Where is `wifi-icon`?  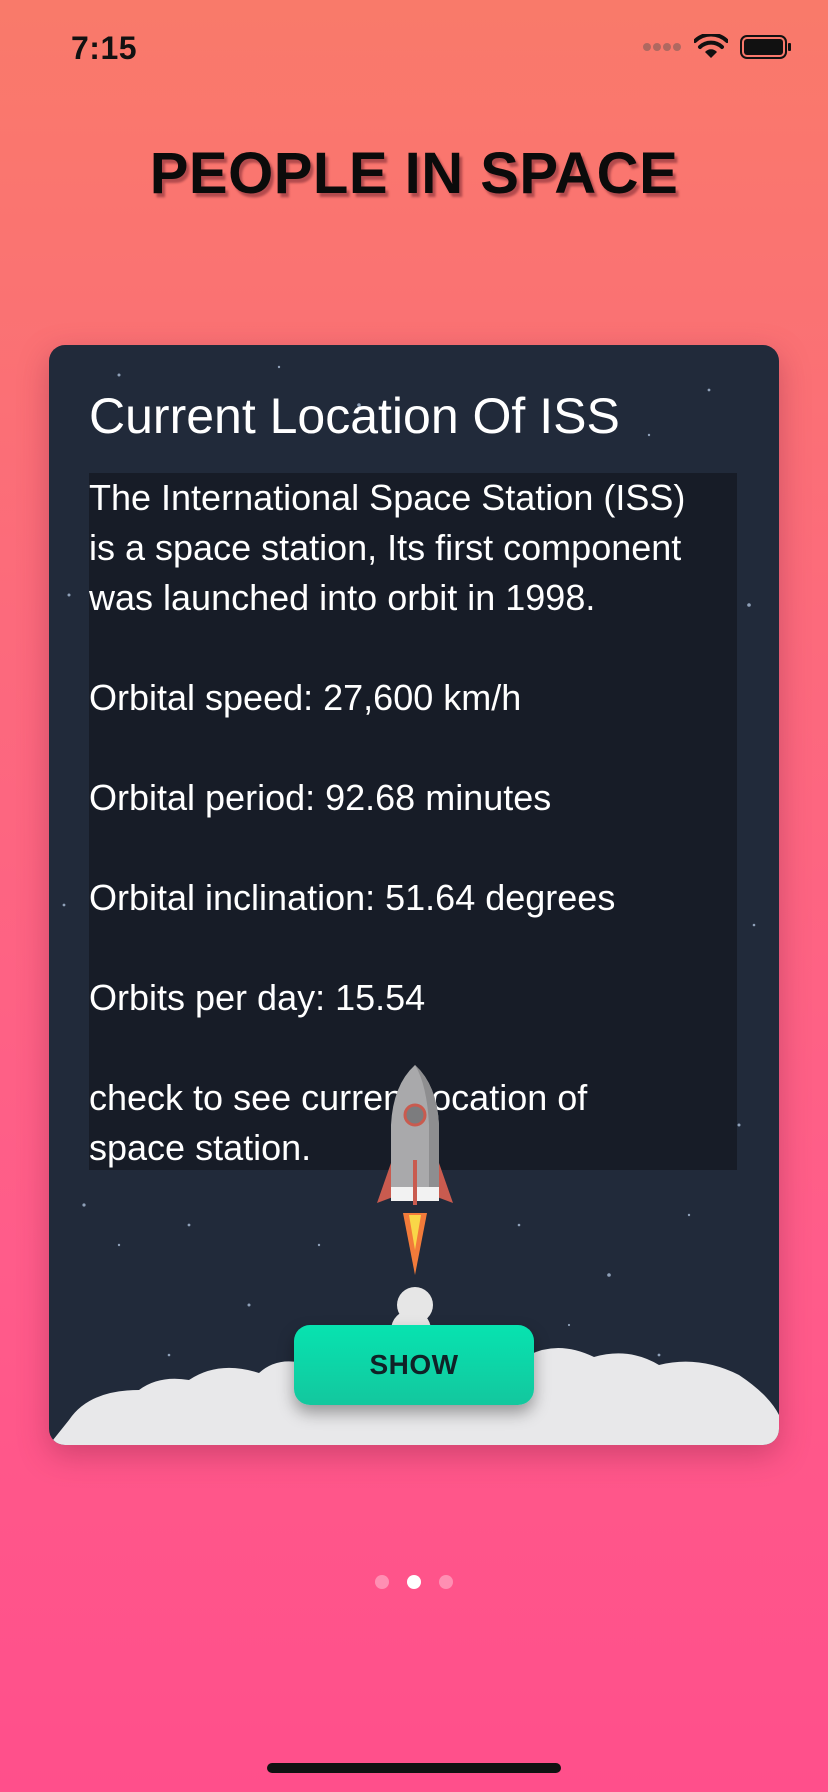 wifi-icon is located at coordinates (711, 46).